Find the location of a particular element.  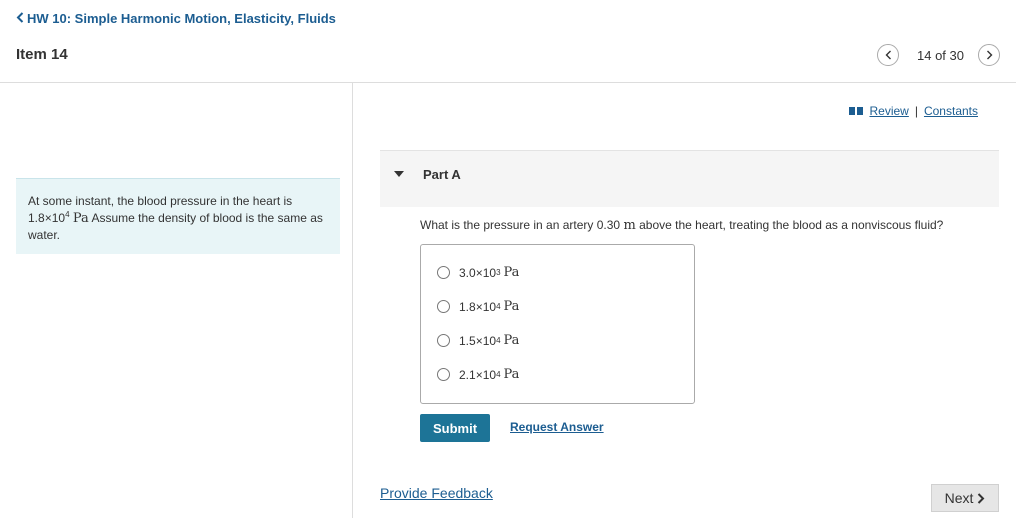

request-answer-link: Request Answer is located at coordinates (557, 427).